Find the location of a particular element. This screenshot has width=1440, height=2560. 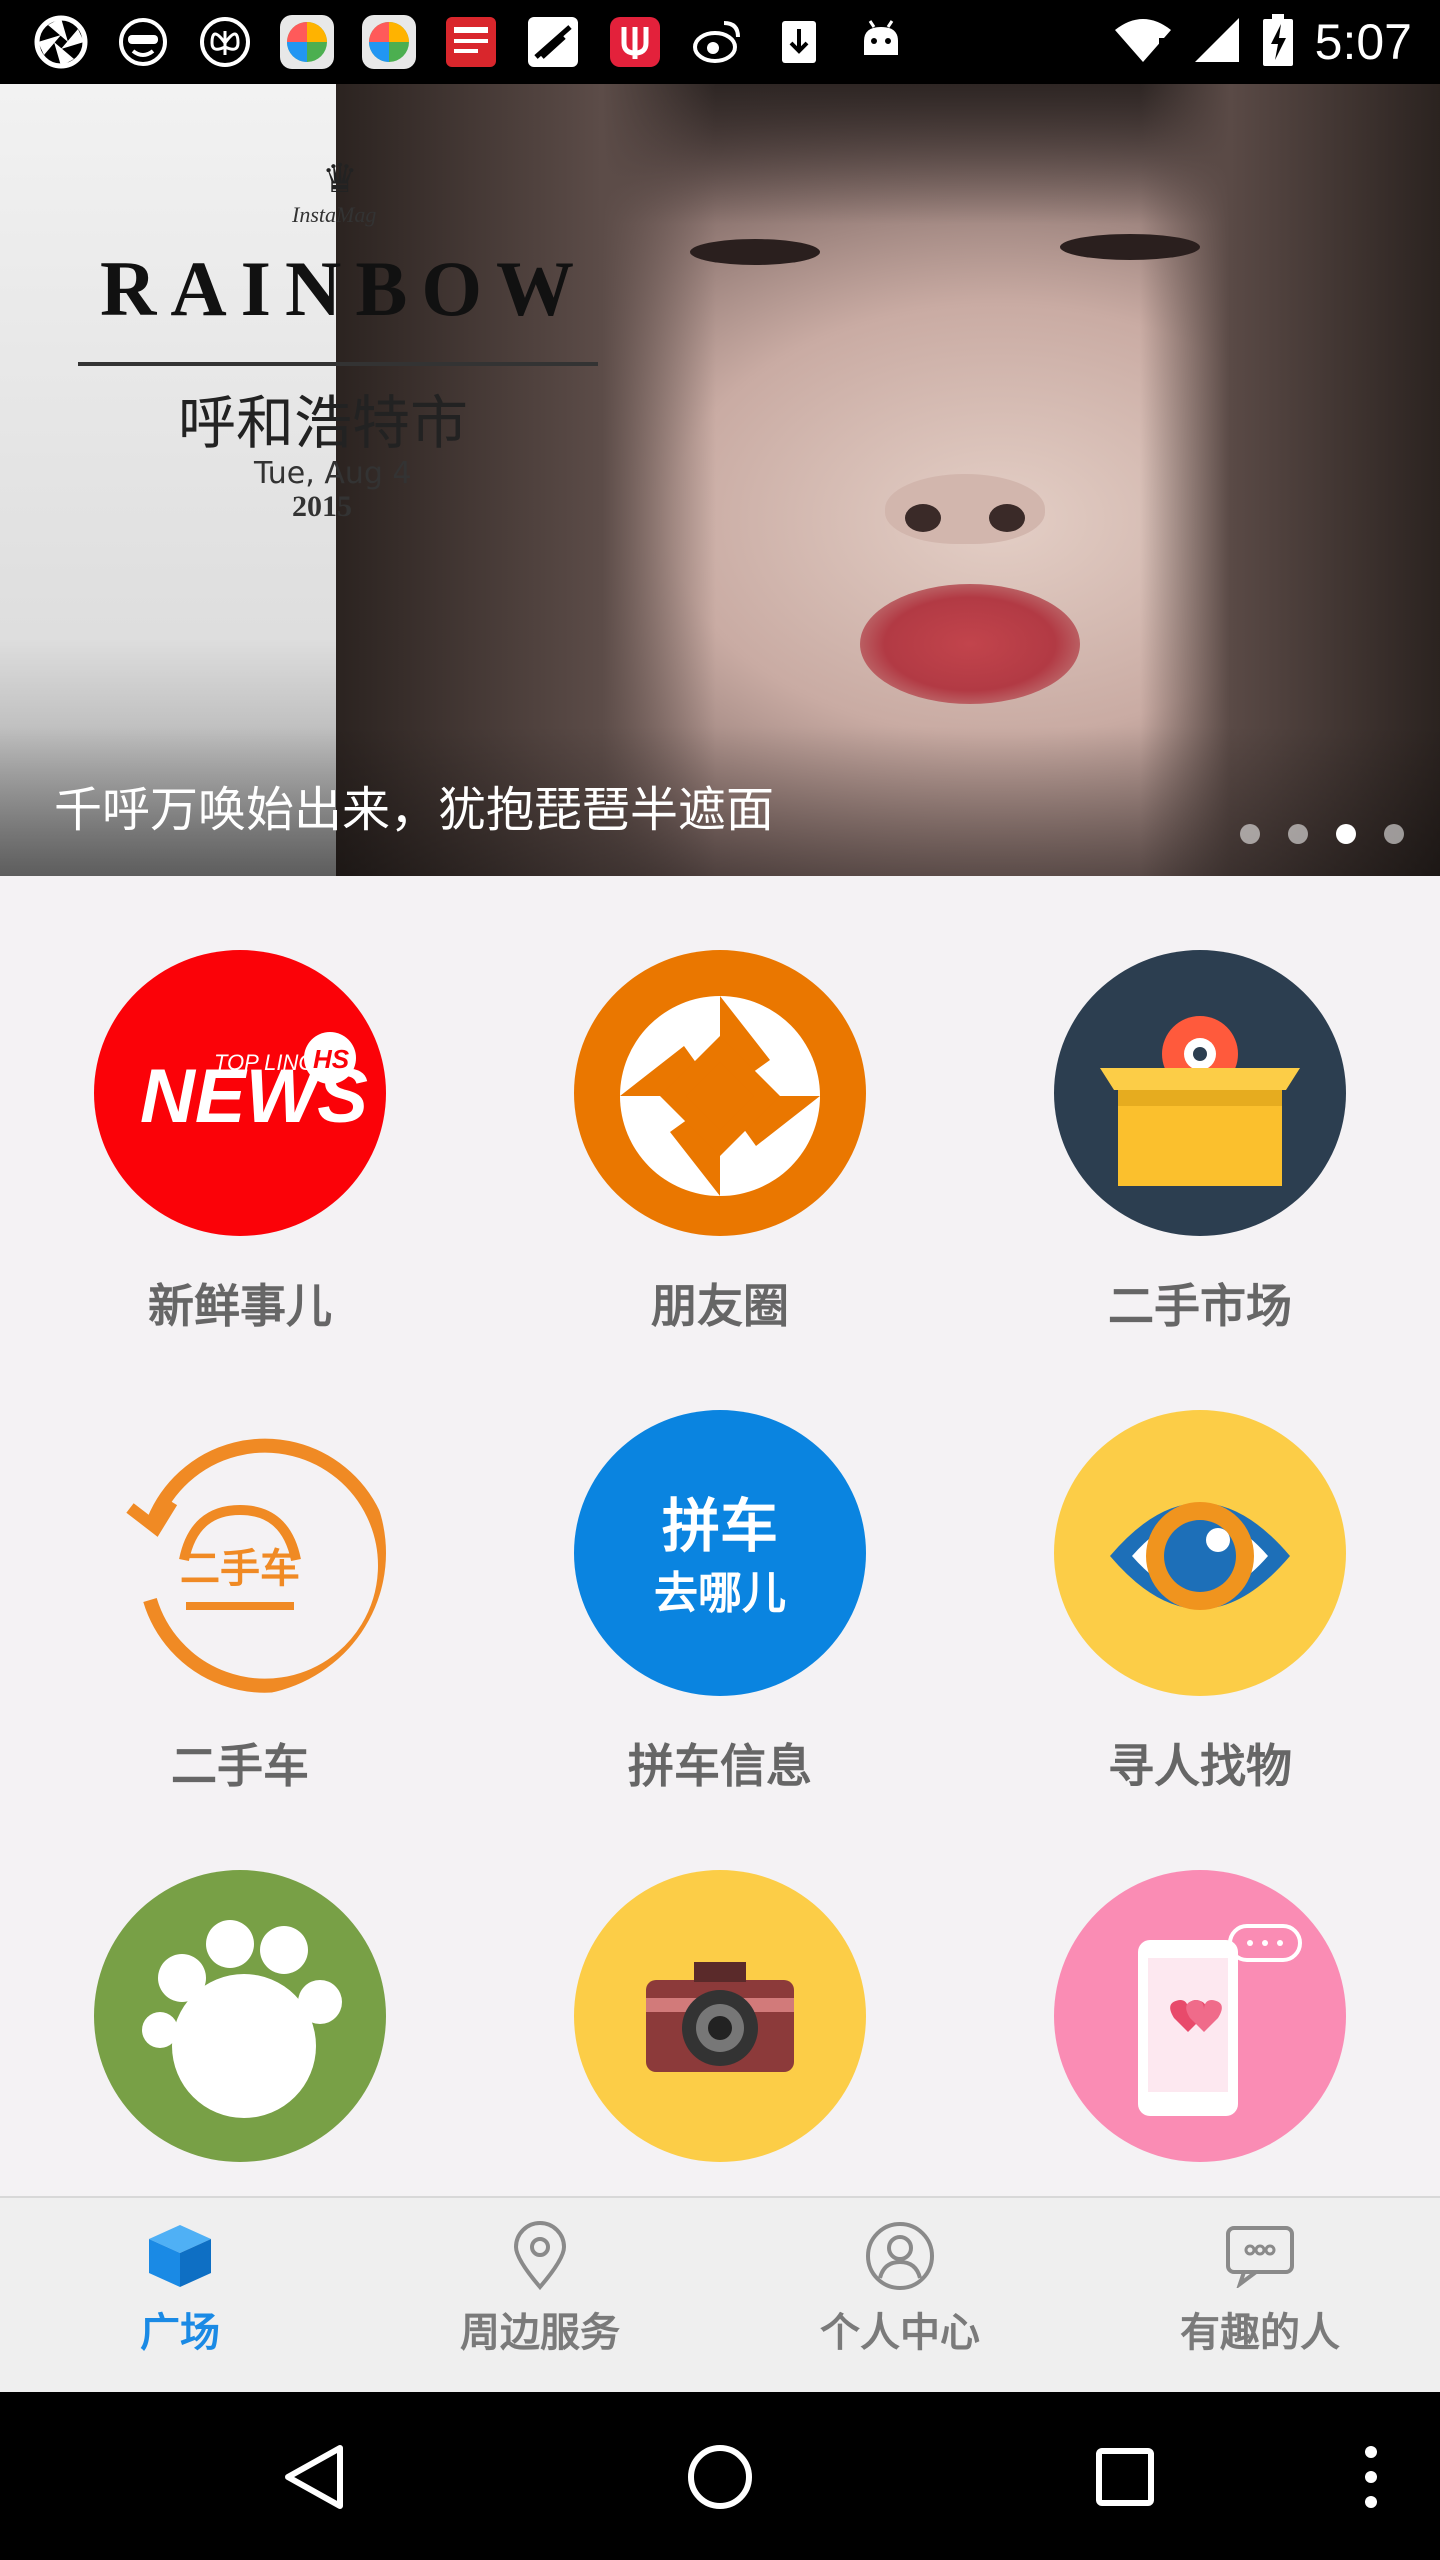

grid-item-moments: 朋友圈 is located at coordinates (720, 1106).